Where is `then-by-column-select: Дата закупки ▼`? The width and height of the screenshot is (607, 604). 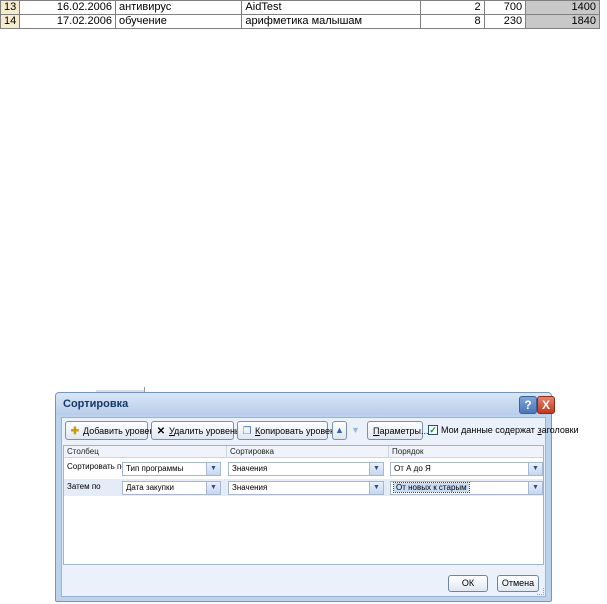
then-by-column-select: Дата закупки ▼ is located at coordinates (171, 488).